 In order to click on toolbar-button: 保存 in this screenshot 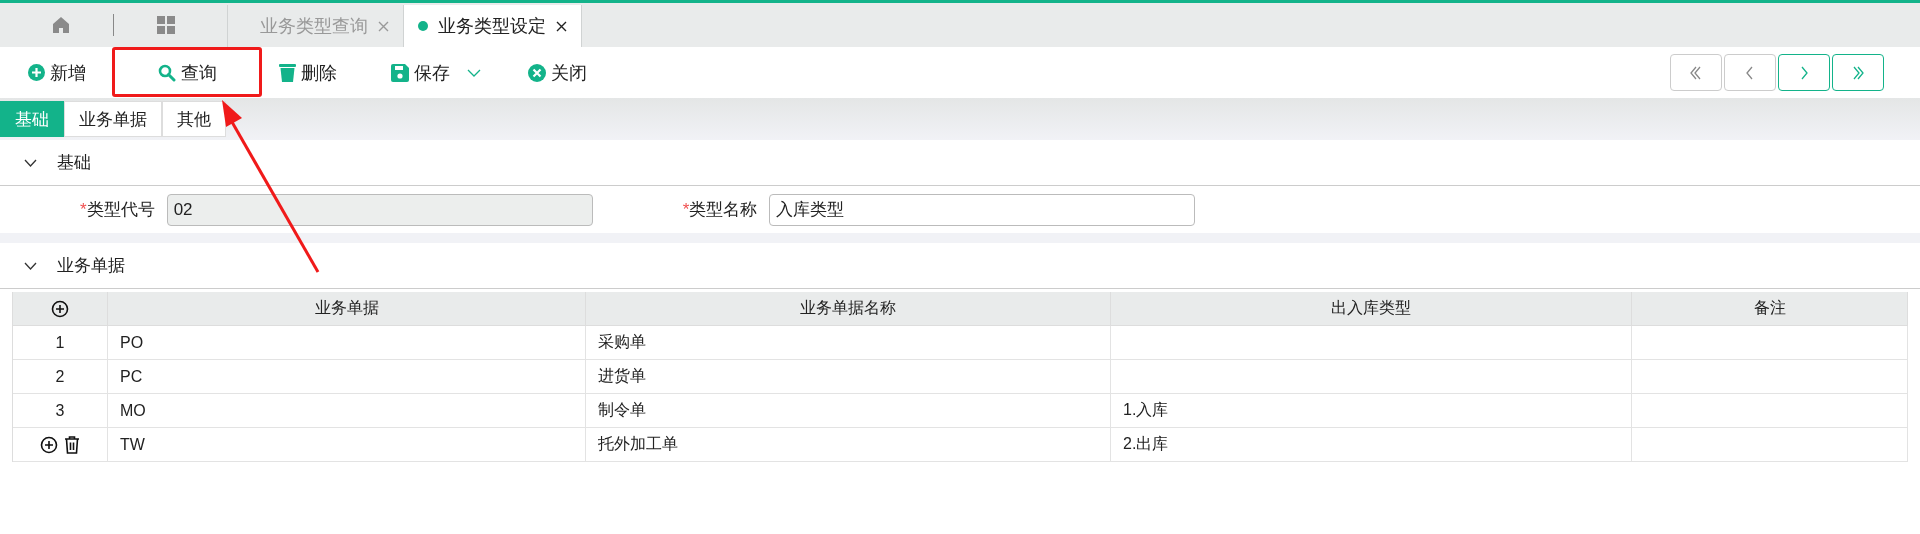, I will do `click(436, 72)`.